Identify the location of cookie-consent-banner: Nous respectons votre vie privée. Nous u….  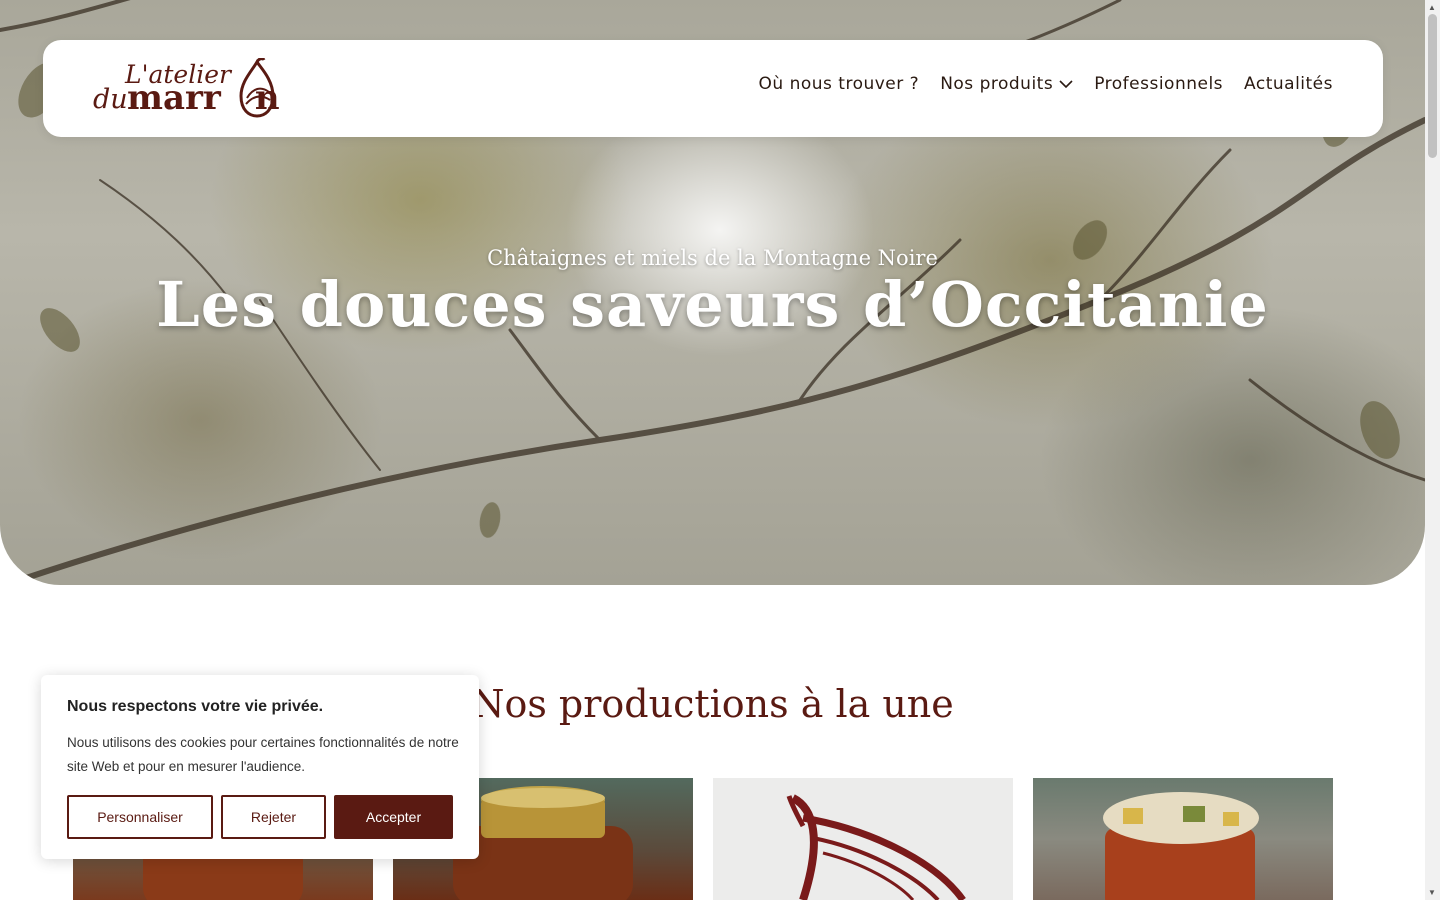
(260, 767).